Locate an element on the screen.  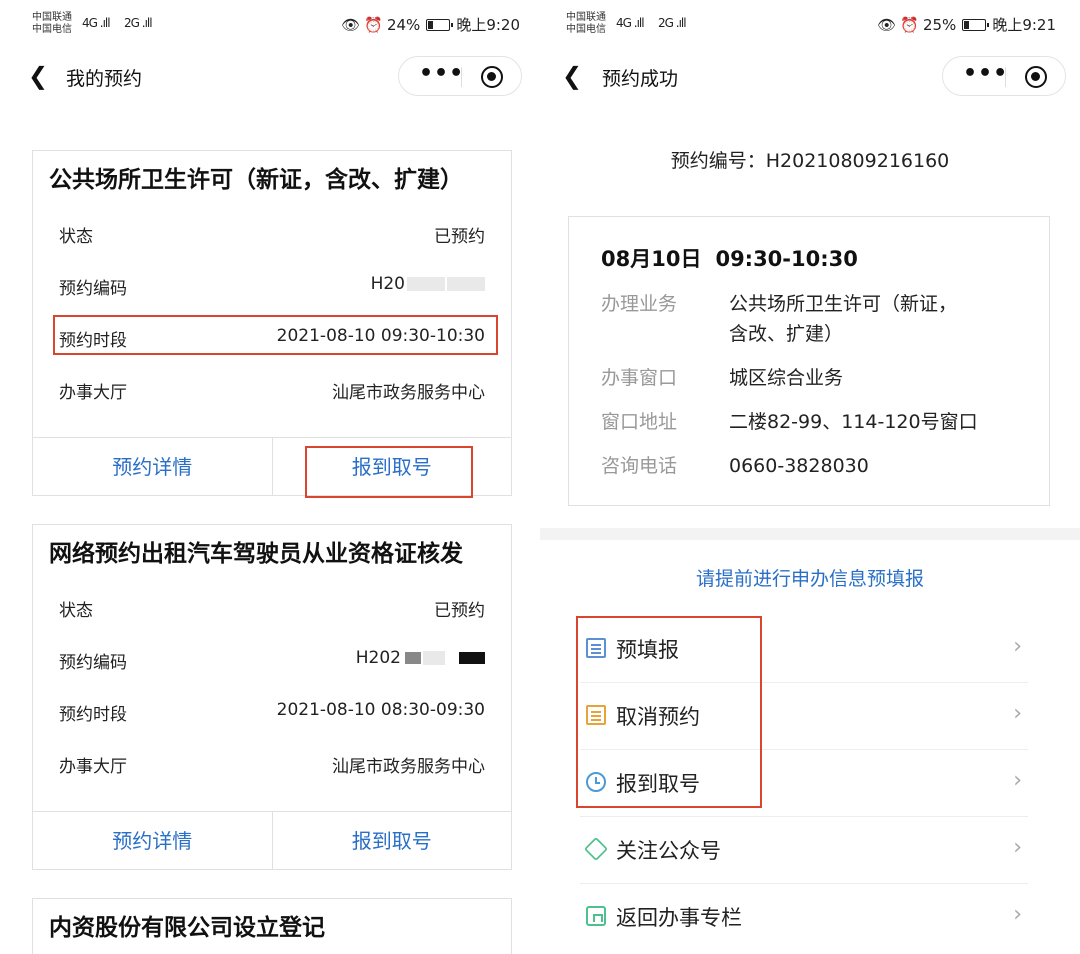
booking-time-range: 09:30-10:30 is located at coordinates (786, 259).